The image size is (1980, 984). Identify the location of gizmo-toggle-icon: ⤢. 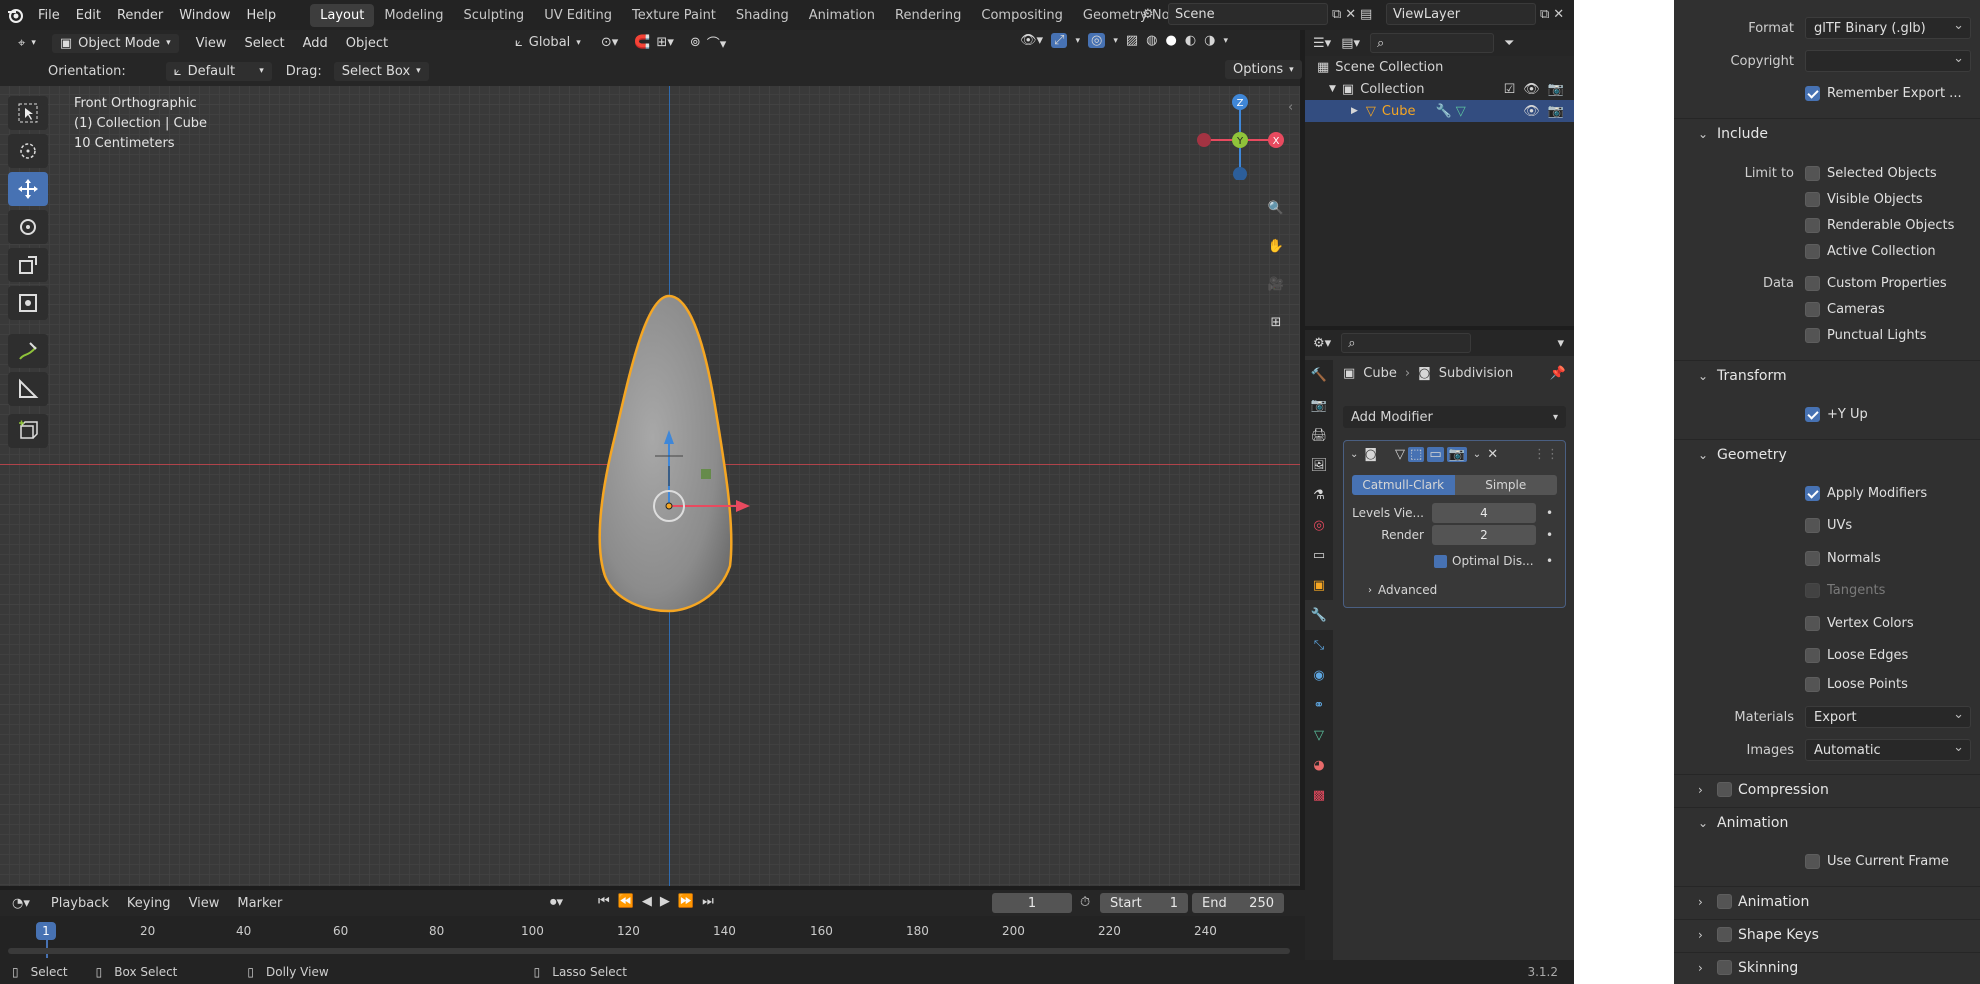
(1059, 40).